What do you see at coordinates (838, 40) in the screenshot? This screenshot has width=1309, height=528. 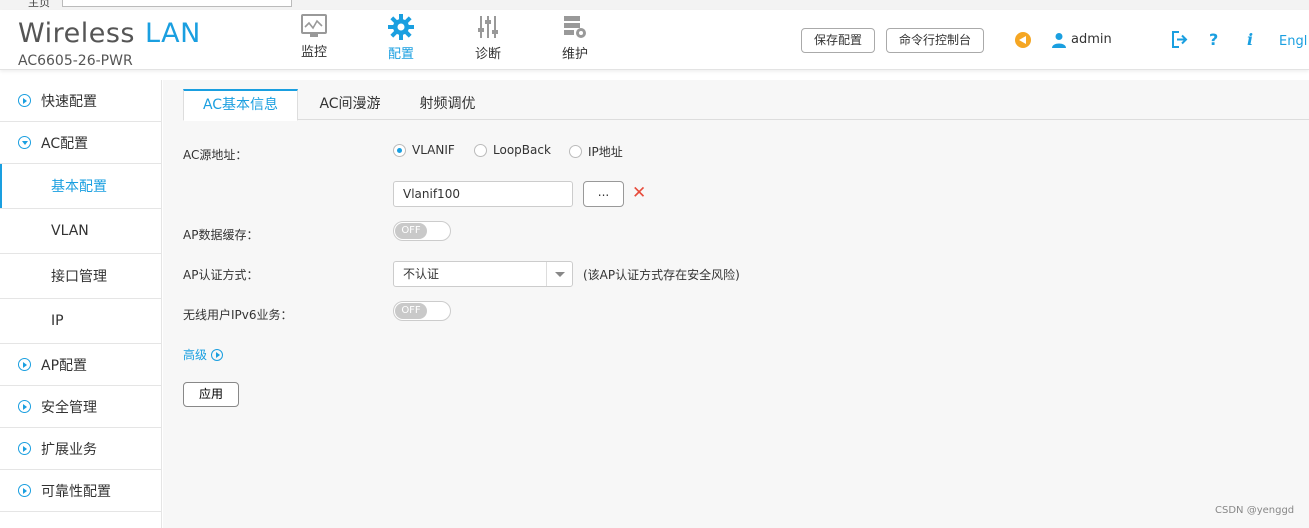 I see `save-config-button: 保存配置` at bounding box center [838, 40].